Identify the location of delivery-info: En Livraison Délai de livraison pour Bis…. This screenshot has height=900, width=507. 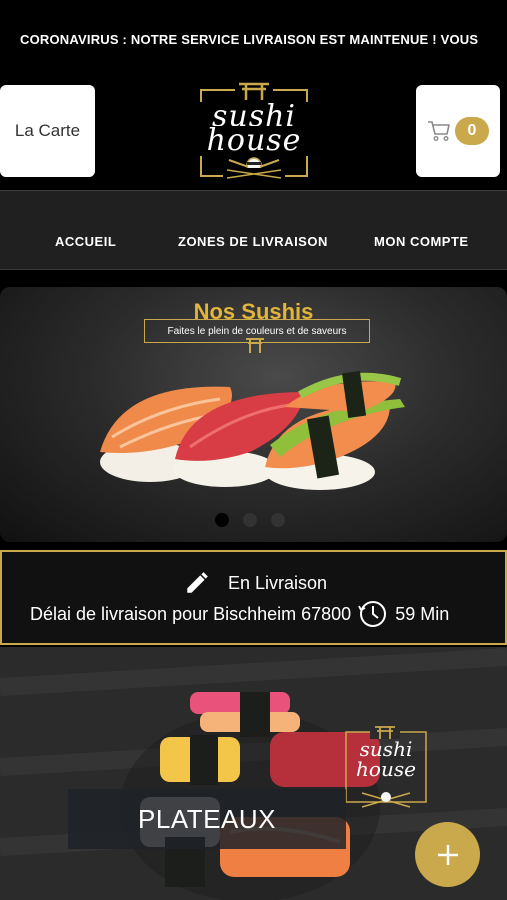
(253, 597).